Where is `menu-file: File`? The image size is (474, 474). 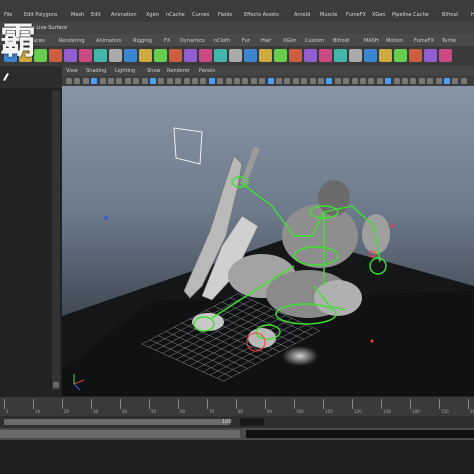
menu-file: File is located at coordinates (8, 15).